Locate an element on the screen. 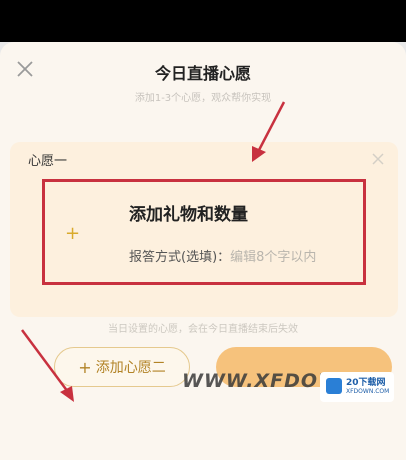 Image resolution: width=406 pixels, height=460 pixels. watermark-logo-sub: XFDOWN.COM is located at coordinates (368, 391).